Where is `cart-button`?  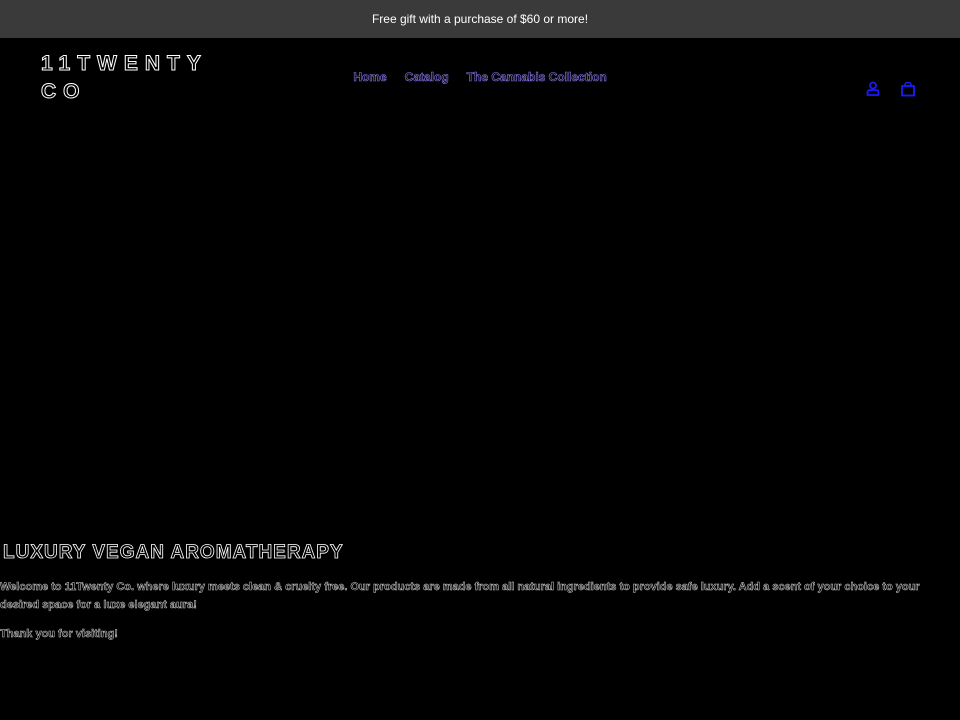
cart-button is located at coordinates (907, 88).